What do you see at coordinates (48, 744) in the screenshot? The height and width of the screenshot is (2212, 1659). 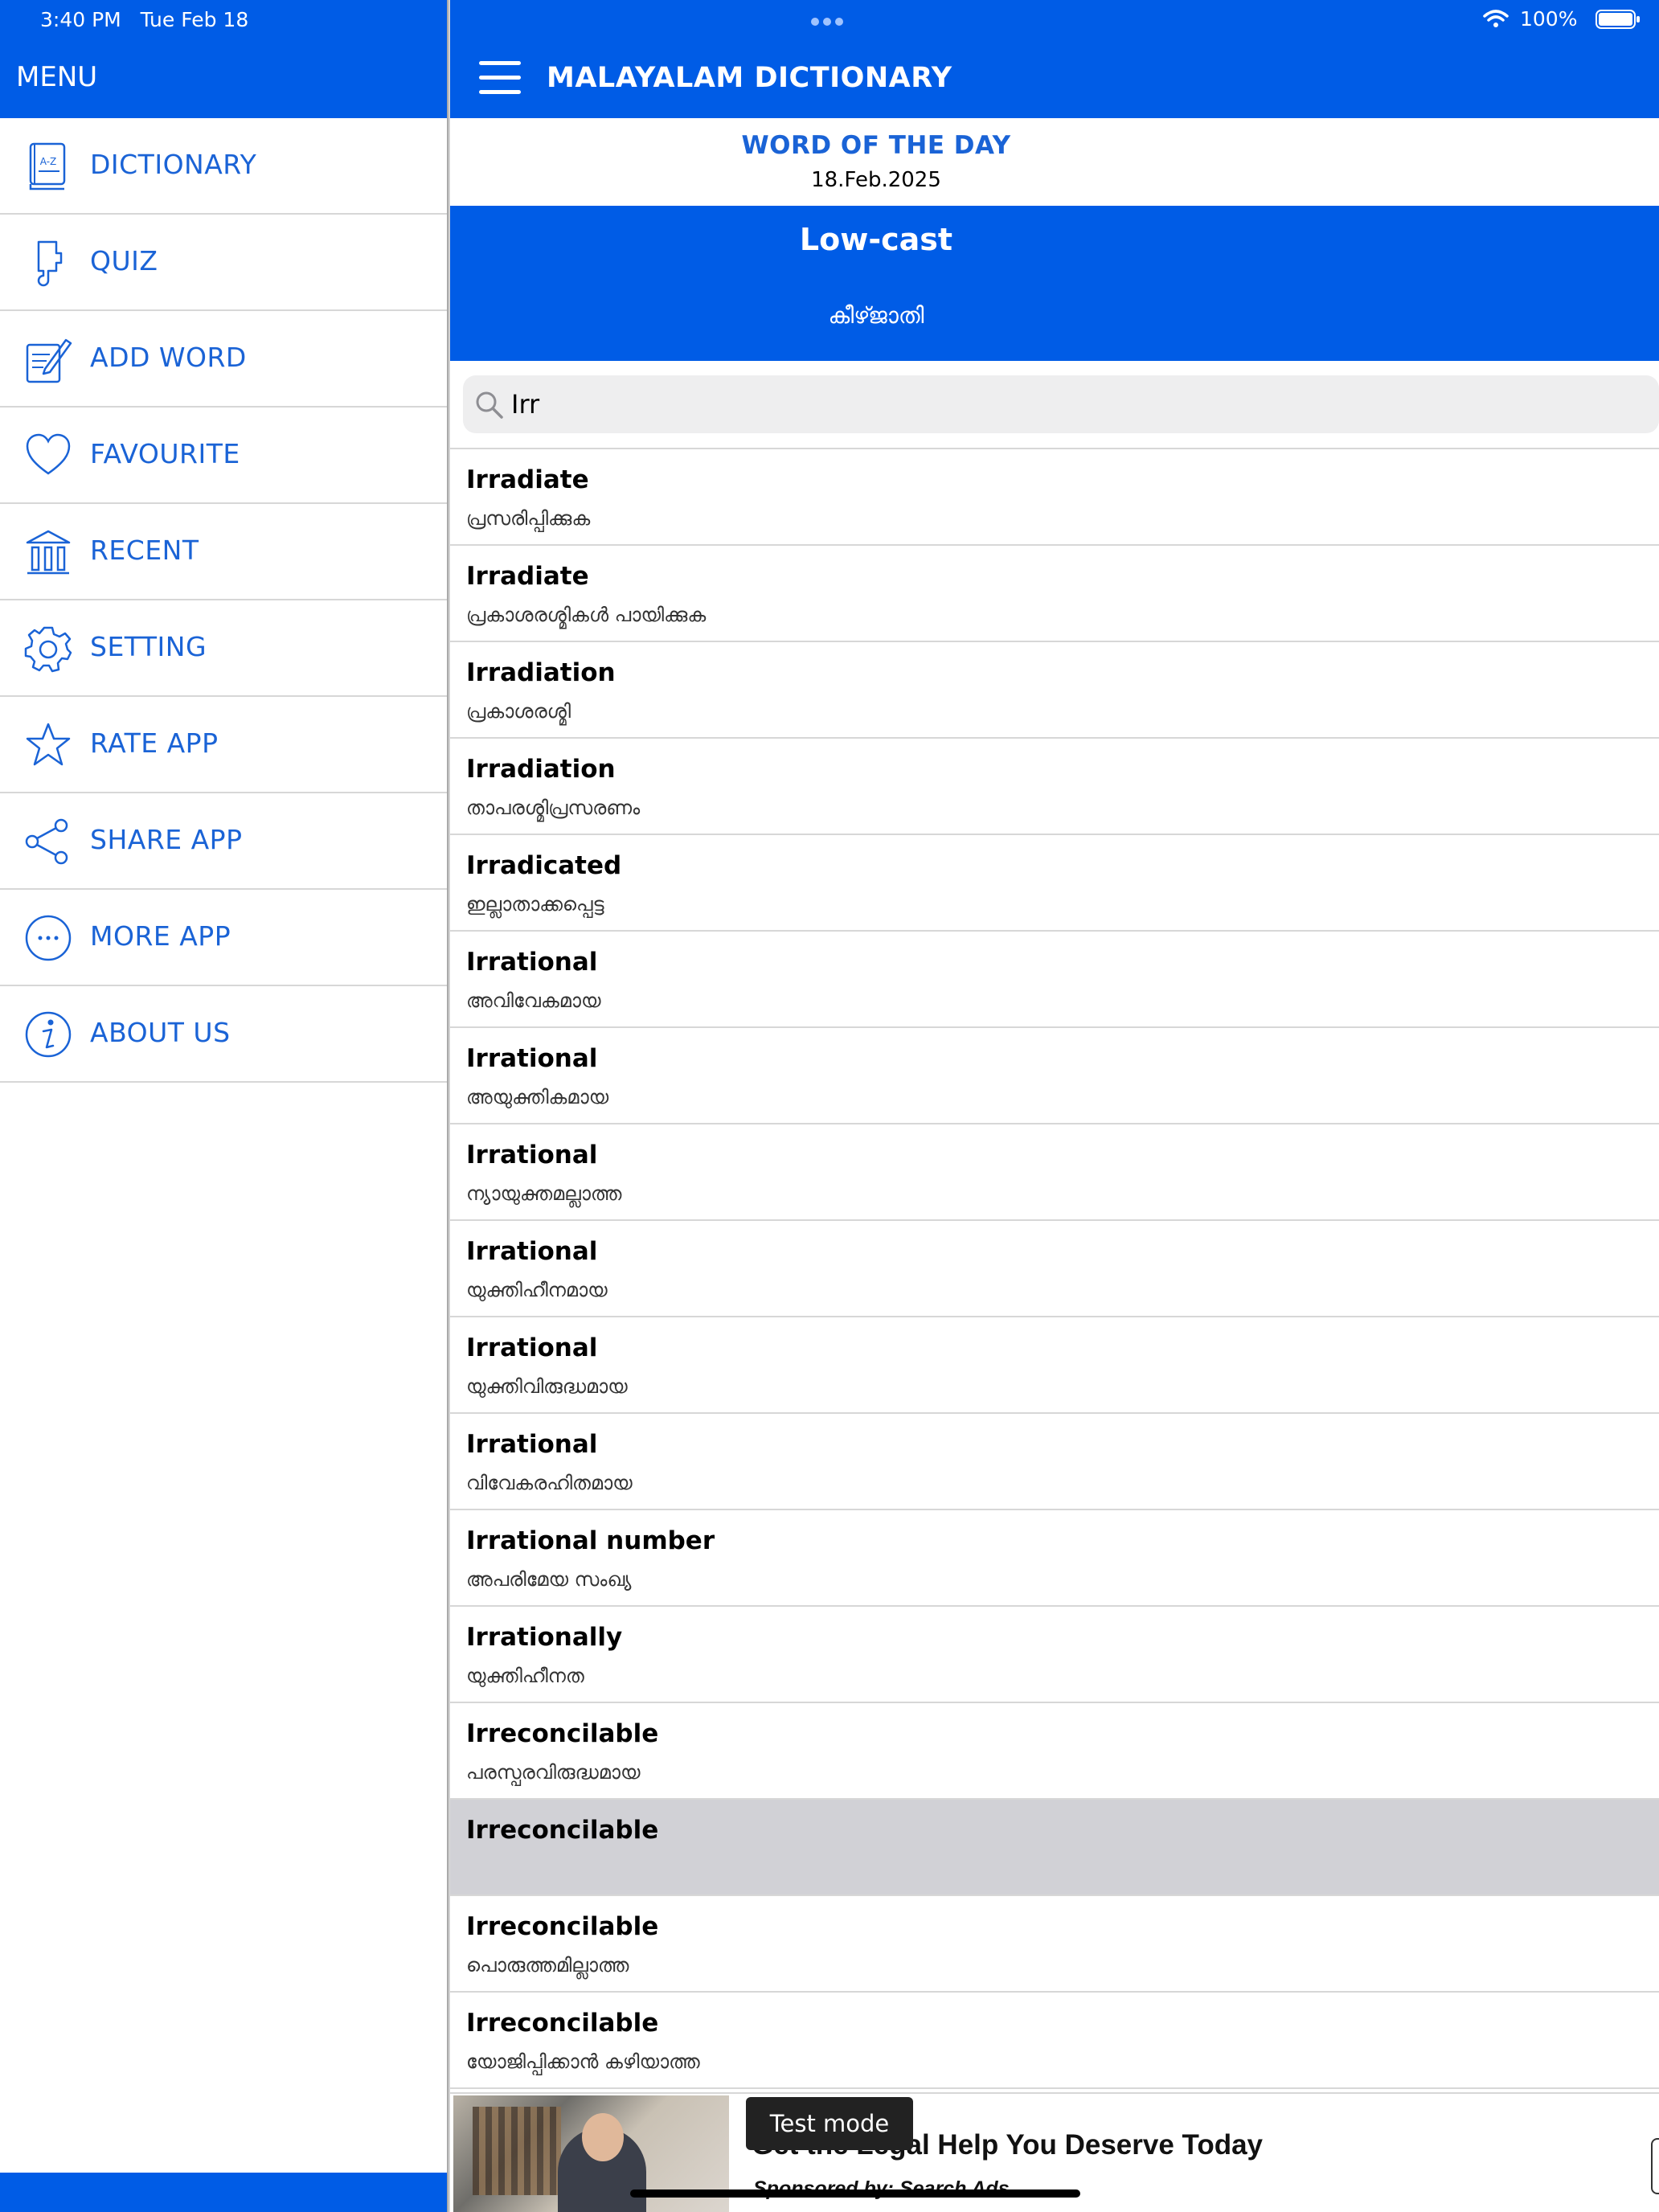 I see `star-icon` at bounding box center [48, 744].